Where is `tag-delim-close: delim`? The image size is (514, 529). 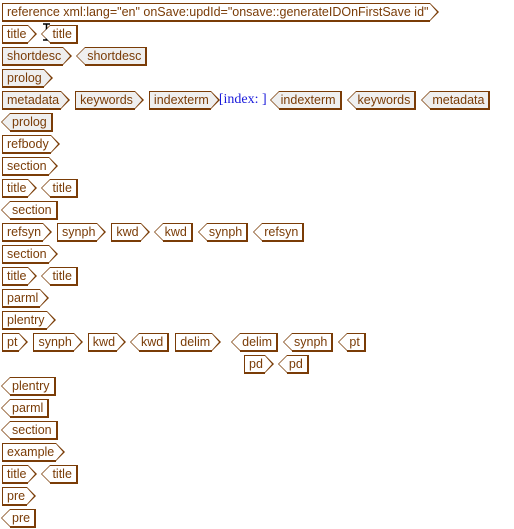
tag-delim-close: delim is located at coordinates (255, 342).